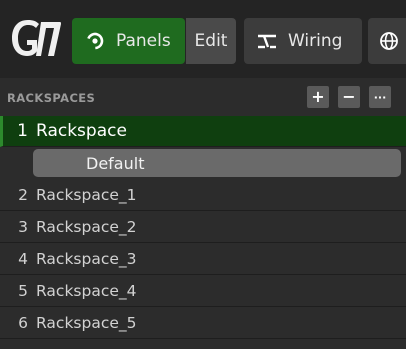 Image resolution: width=406 pixels, height=349 pixels. What do you see at coordinates (318, 97) in the screenshot?
I see `add-rackspace-button: +` at bounding box center [318, 97].